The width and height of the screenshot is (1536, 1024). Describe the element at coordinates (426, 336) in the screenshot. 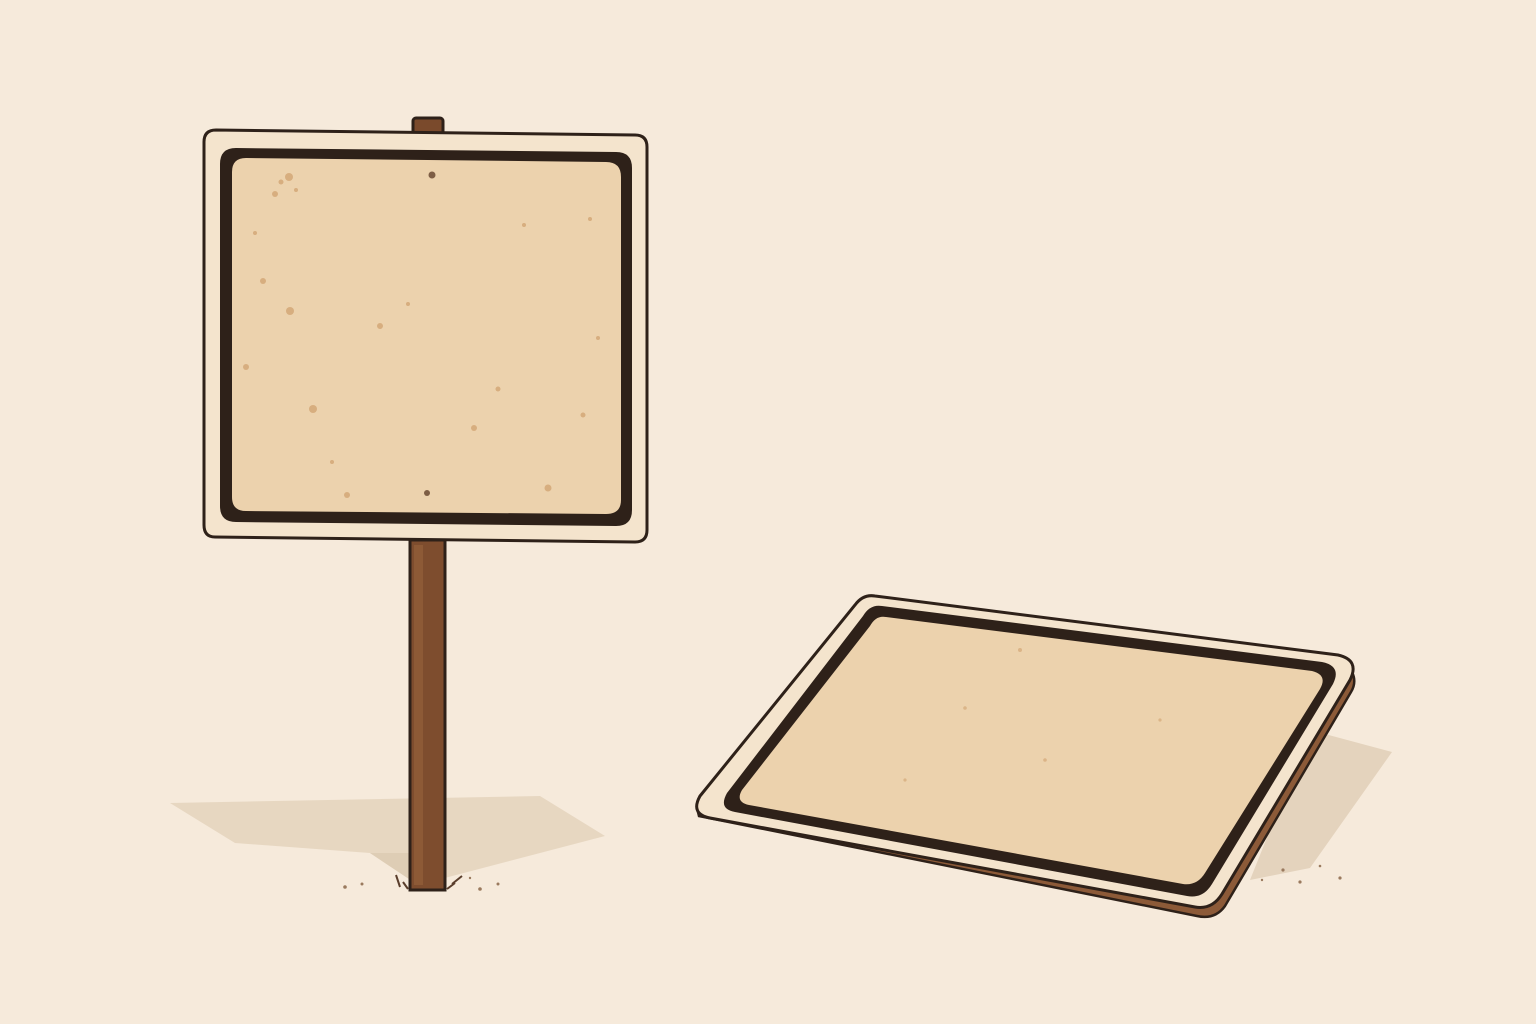

I see `standing-sign-face` at that location.